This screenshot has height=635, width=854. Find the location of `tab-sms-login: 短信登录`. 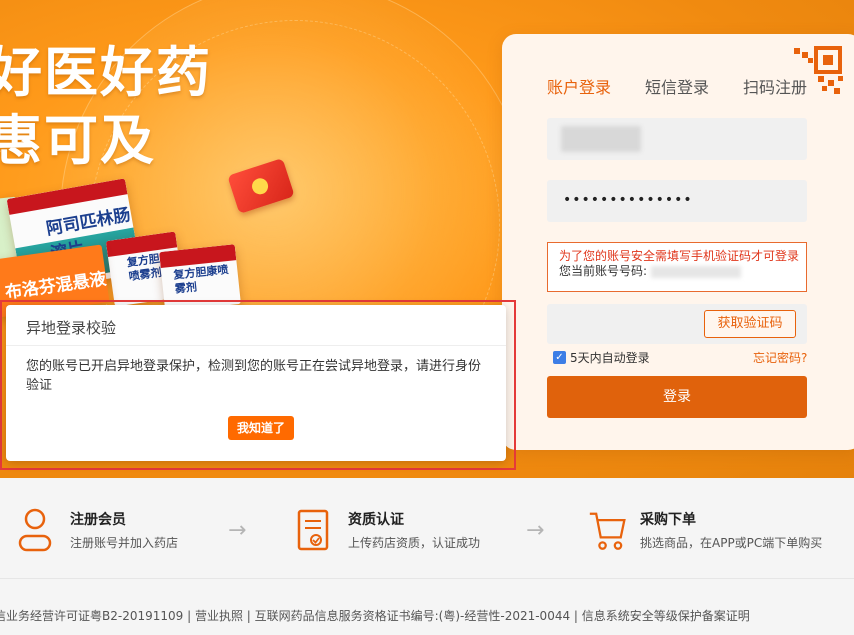

tab-sms-login: 短信登录 is located at coordinates (677, 86).